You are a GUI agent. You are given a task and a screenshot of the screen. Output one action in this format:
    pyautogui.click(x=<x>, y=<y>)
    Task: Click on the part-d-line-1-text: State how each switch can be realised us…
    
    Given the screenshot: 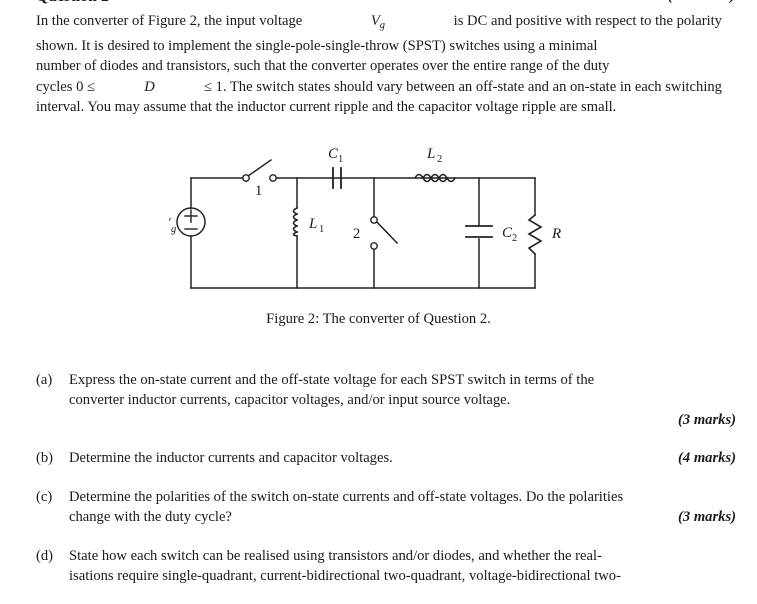 What is the action you would take?
    pyautogui.click(x=335, y=556)
    